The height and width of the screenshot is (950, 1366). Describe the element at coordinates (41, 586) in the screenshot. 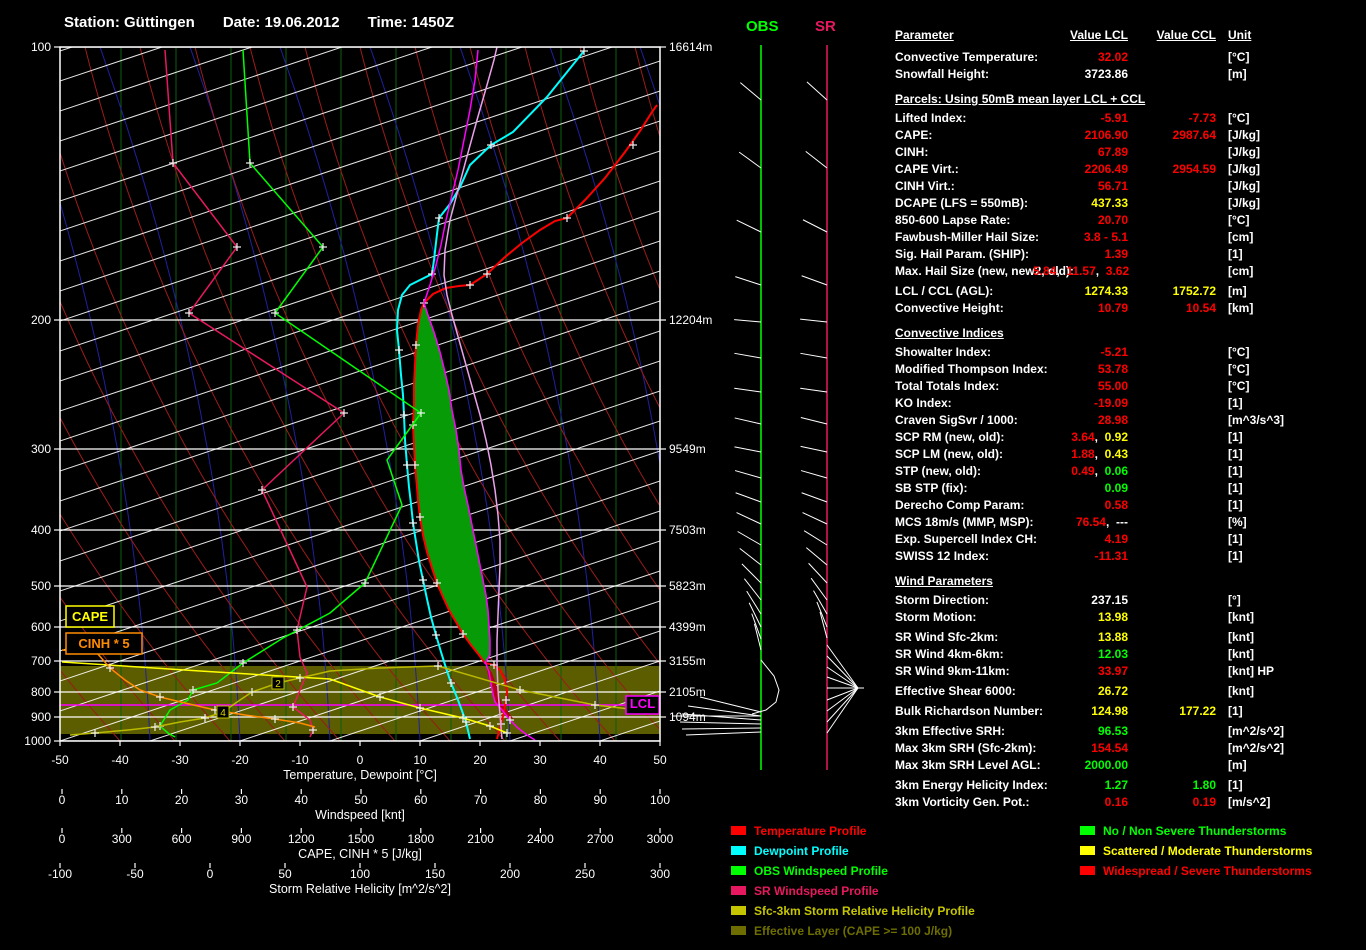

I see `svg-text: 500` at that location.